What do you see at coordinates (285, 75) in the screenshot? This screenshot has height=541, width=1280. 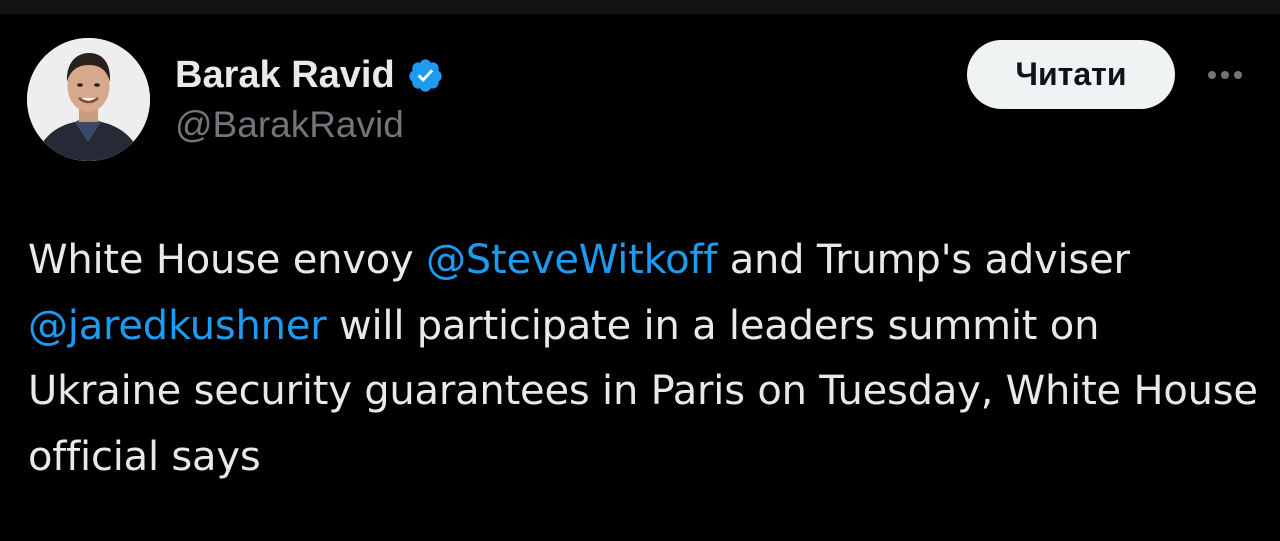 I see `author-display-name: Barak Ravid` at bounding box center [285, 75].